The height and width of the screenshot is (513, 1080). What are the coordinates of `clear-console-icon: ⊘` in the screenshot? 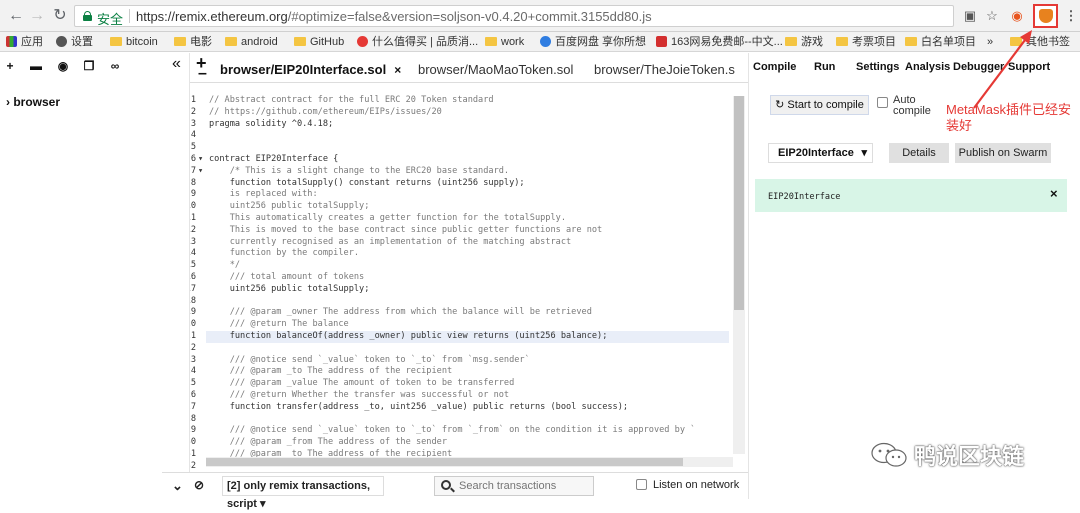 It's located at (199, 485).